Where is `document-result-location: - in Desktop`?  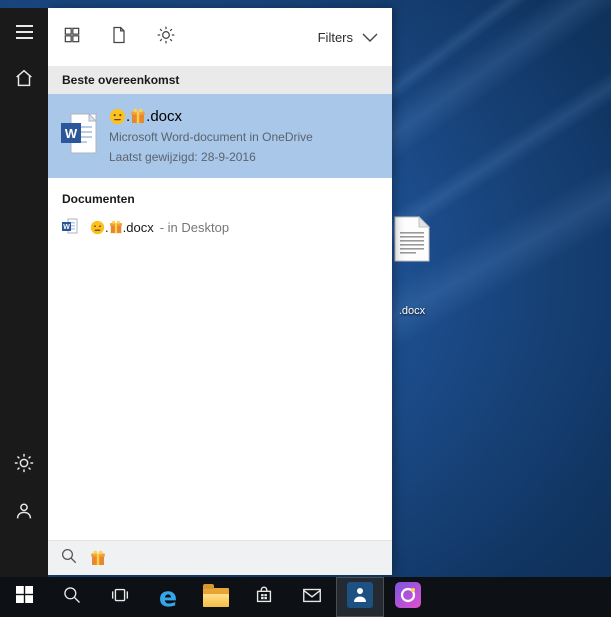 document-result-location: - in Desktop is located at coordinates (194, 227).